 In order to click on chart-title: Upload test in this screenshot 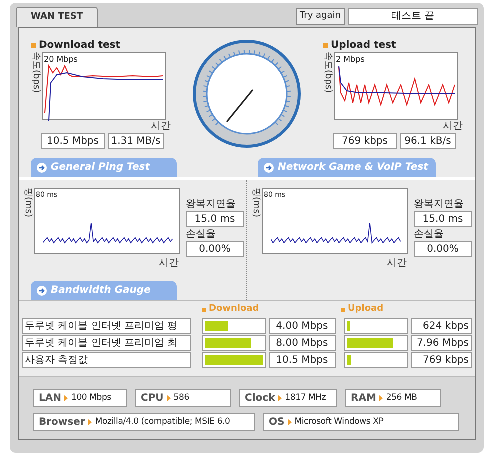, I will do `click(363, 45)`.